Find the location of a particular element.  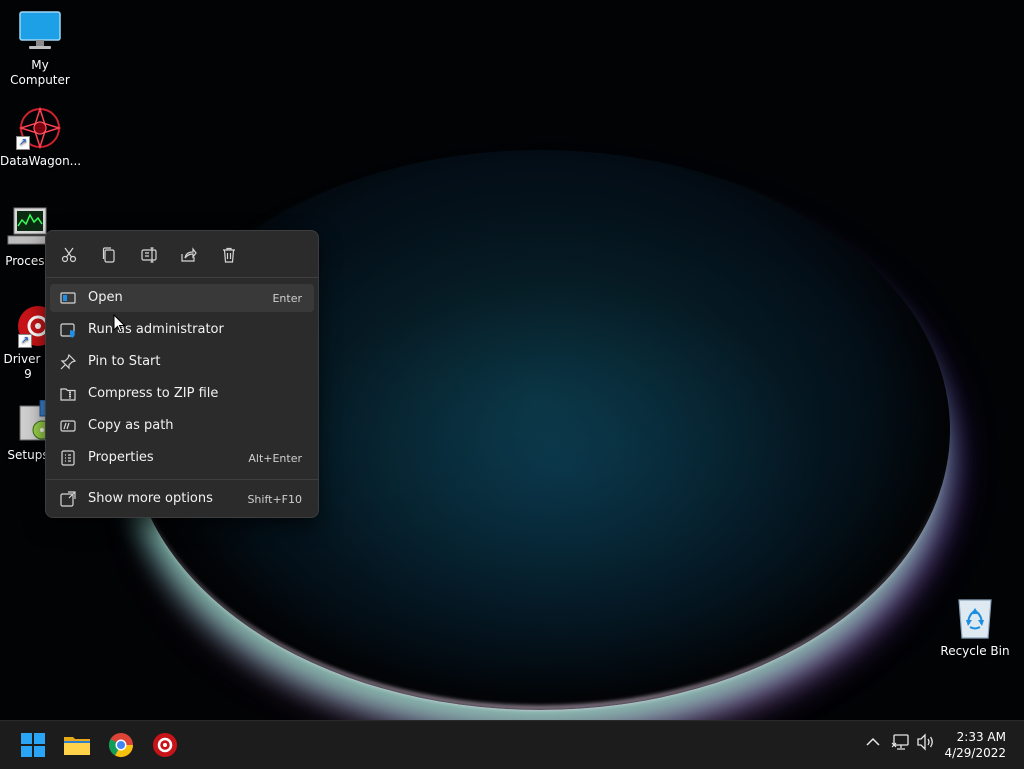

more-options-icon is located at coordinates (68, 499).